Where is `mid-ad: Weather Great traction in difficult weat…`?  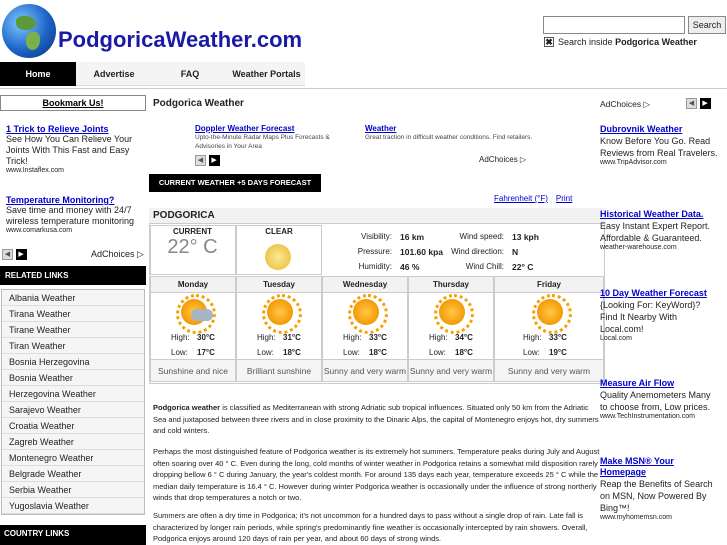
mid-ad: Weather Great traction in difficult weat… is located at coordinates (450, 133).